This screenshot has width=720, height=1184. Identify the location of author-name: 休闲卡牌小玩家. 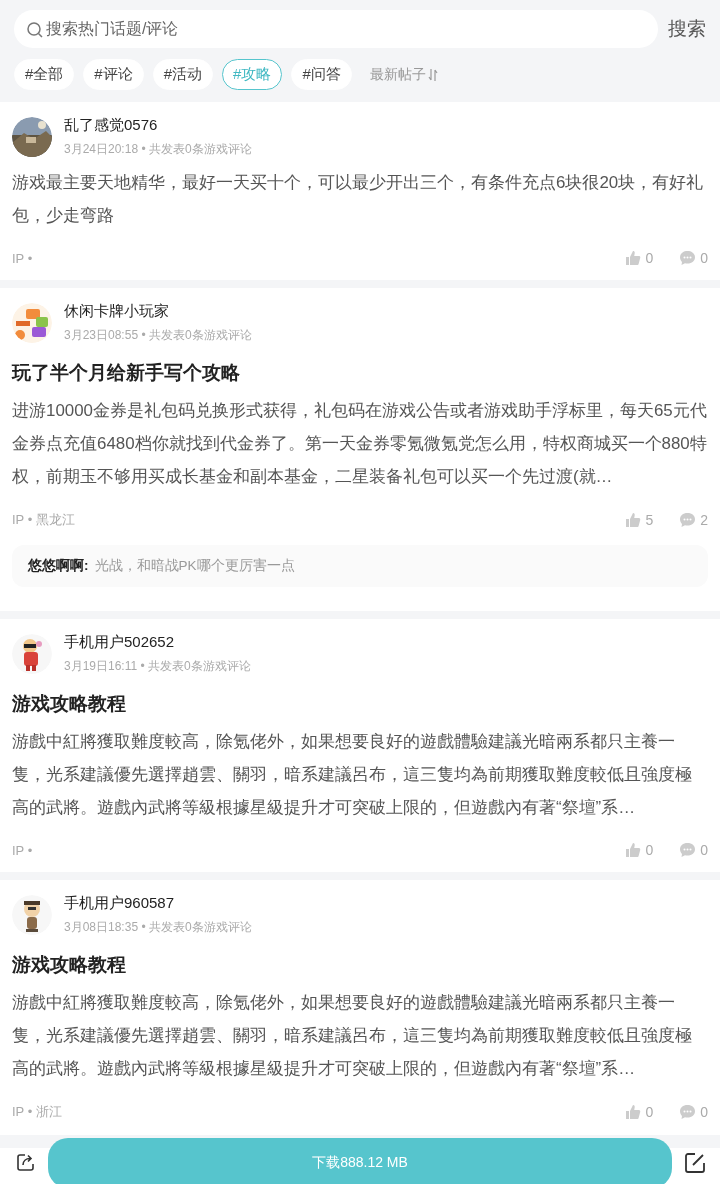
(158, 311).